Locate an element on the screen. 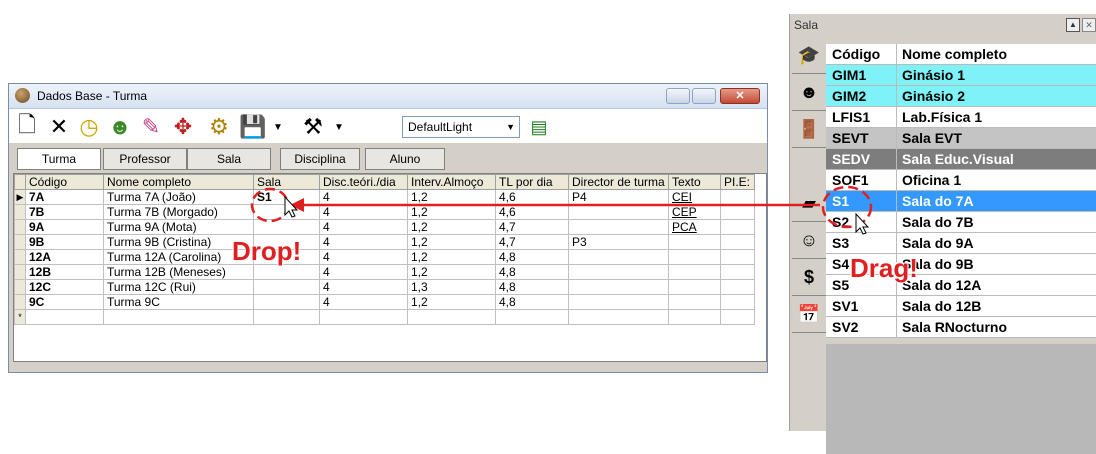  drop-target-circle is located at coordinates (270, 205).